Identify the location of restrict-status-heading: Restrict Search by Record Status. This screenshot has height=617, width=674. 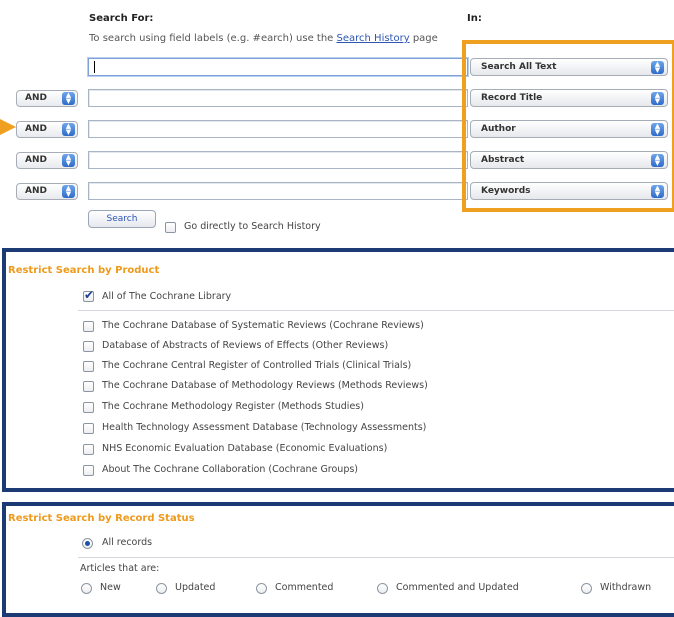
(101, 518).